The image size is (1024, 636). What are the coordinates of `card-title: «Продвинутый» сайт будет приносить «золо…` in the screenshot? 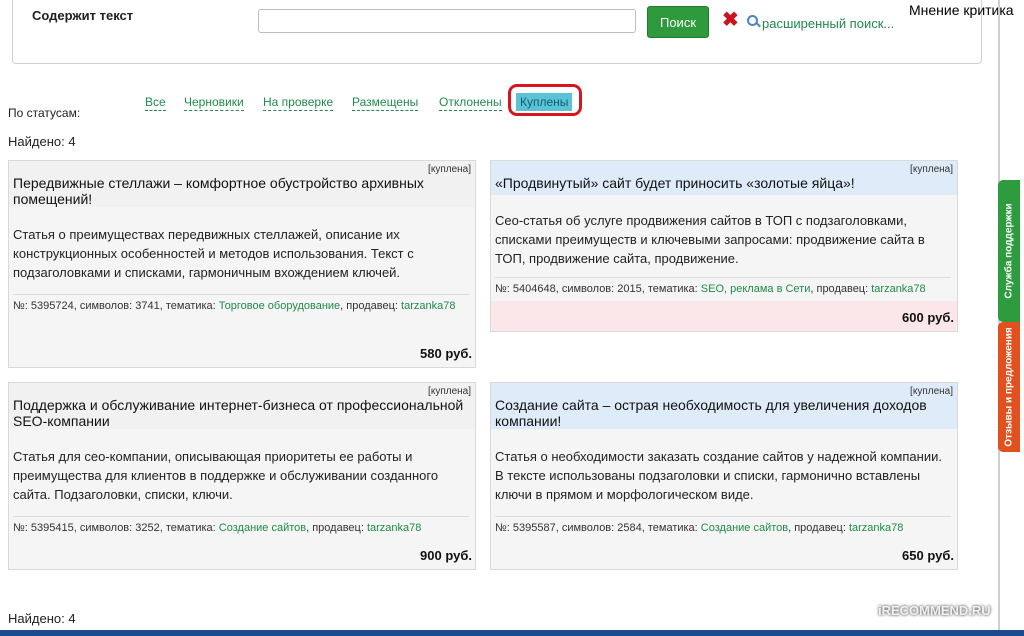 It's located at (725, 183).